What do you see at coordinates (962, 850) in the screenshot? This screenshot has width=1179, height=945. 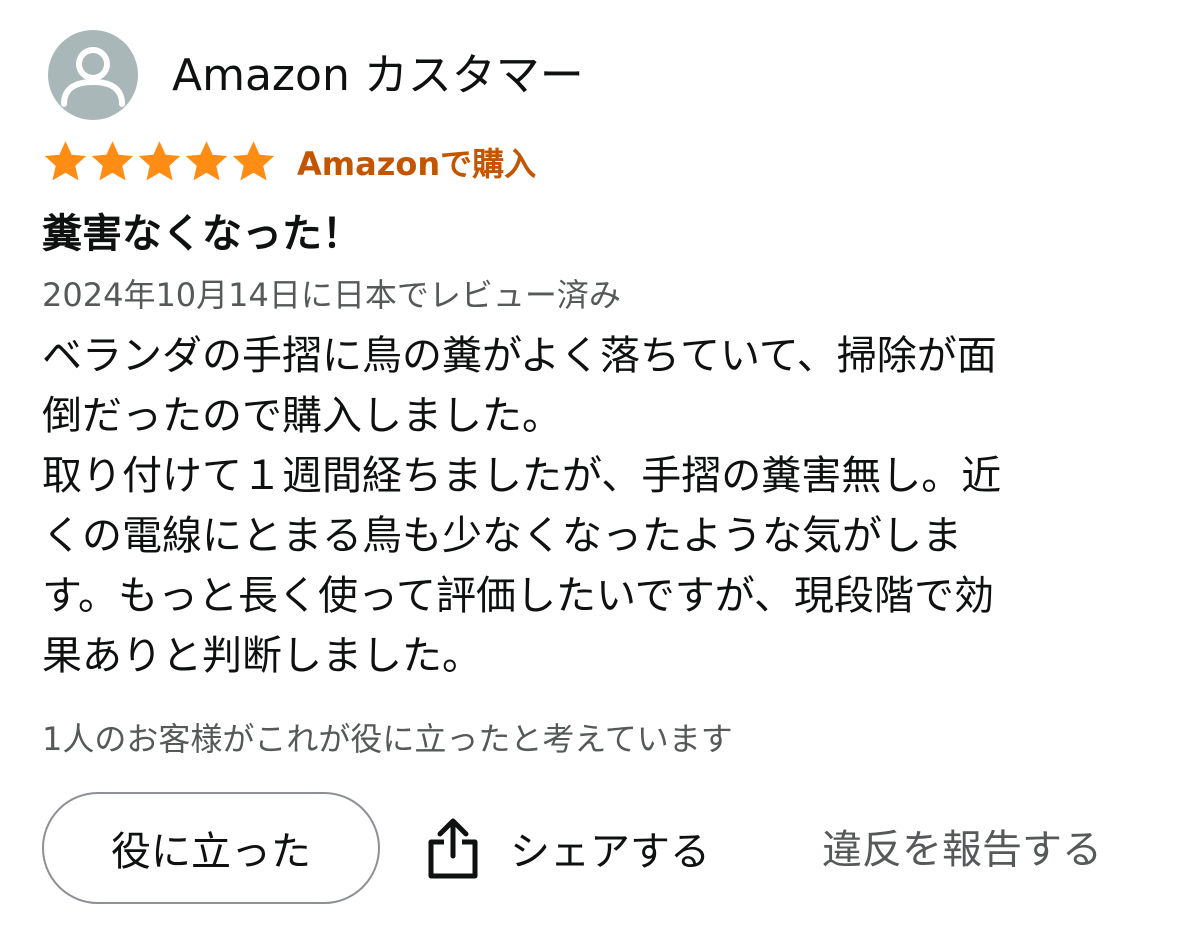 I see `report-abuse-link: 違反を報告する` at bounding box center [962, 850].